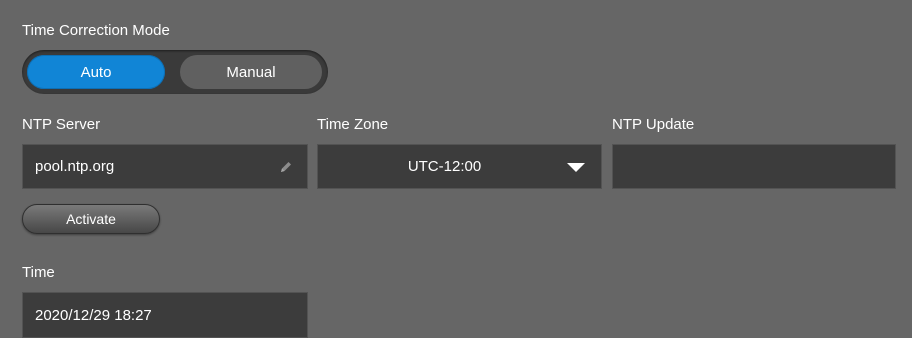 The width and height of the screenshot is (912, 338). Describe the element at coordinates (75, 166) in the screenshot. I see `ntp-server-value: pool.ntp.org` at that location.